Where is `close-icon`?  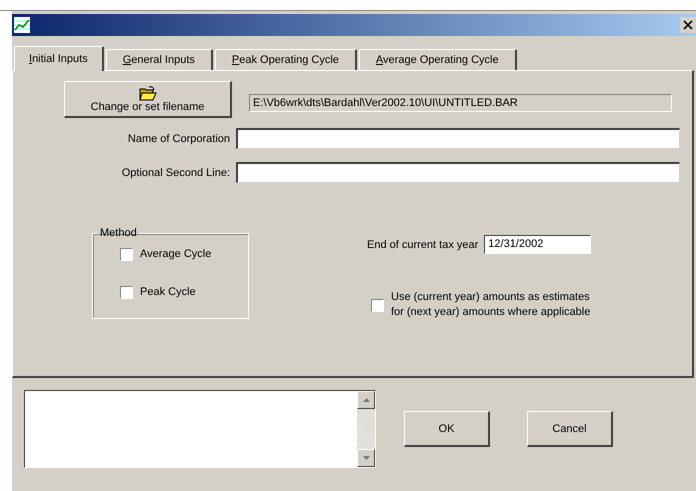 close-icon is located at coordinates (688, 25).